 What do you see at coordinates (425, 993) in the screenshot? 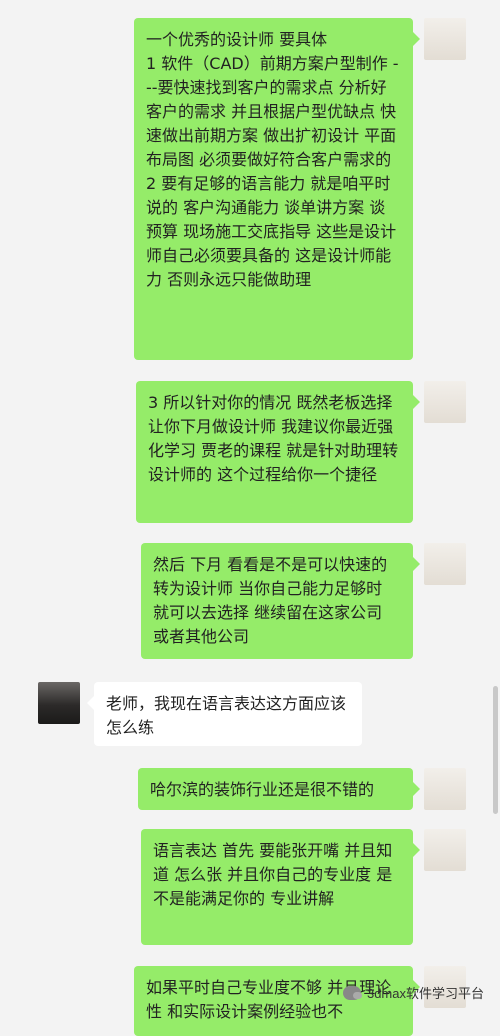
I see `watermark-text: 3dmax软件学习平台` at bounding box center [425, 993].